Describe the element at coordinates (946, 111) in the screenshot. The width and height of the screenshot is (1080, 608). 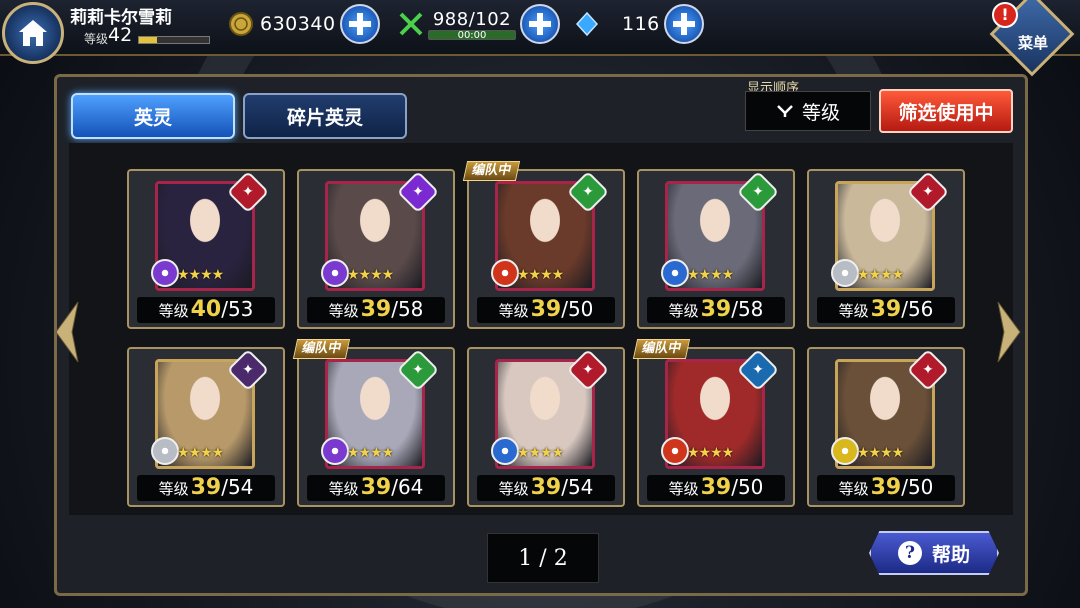
I see `filter-button: 筛选使用中` at that location.